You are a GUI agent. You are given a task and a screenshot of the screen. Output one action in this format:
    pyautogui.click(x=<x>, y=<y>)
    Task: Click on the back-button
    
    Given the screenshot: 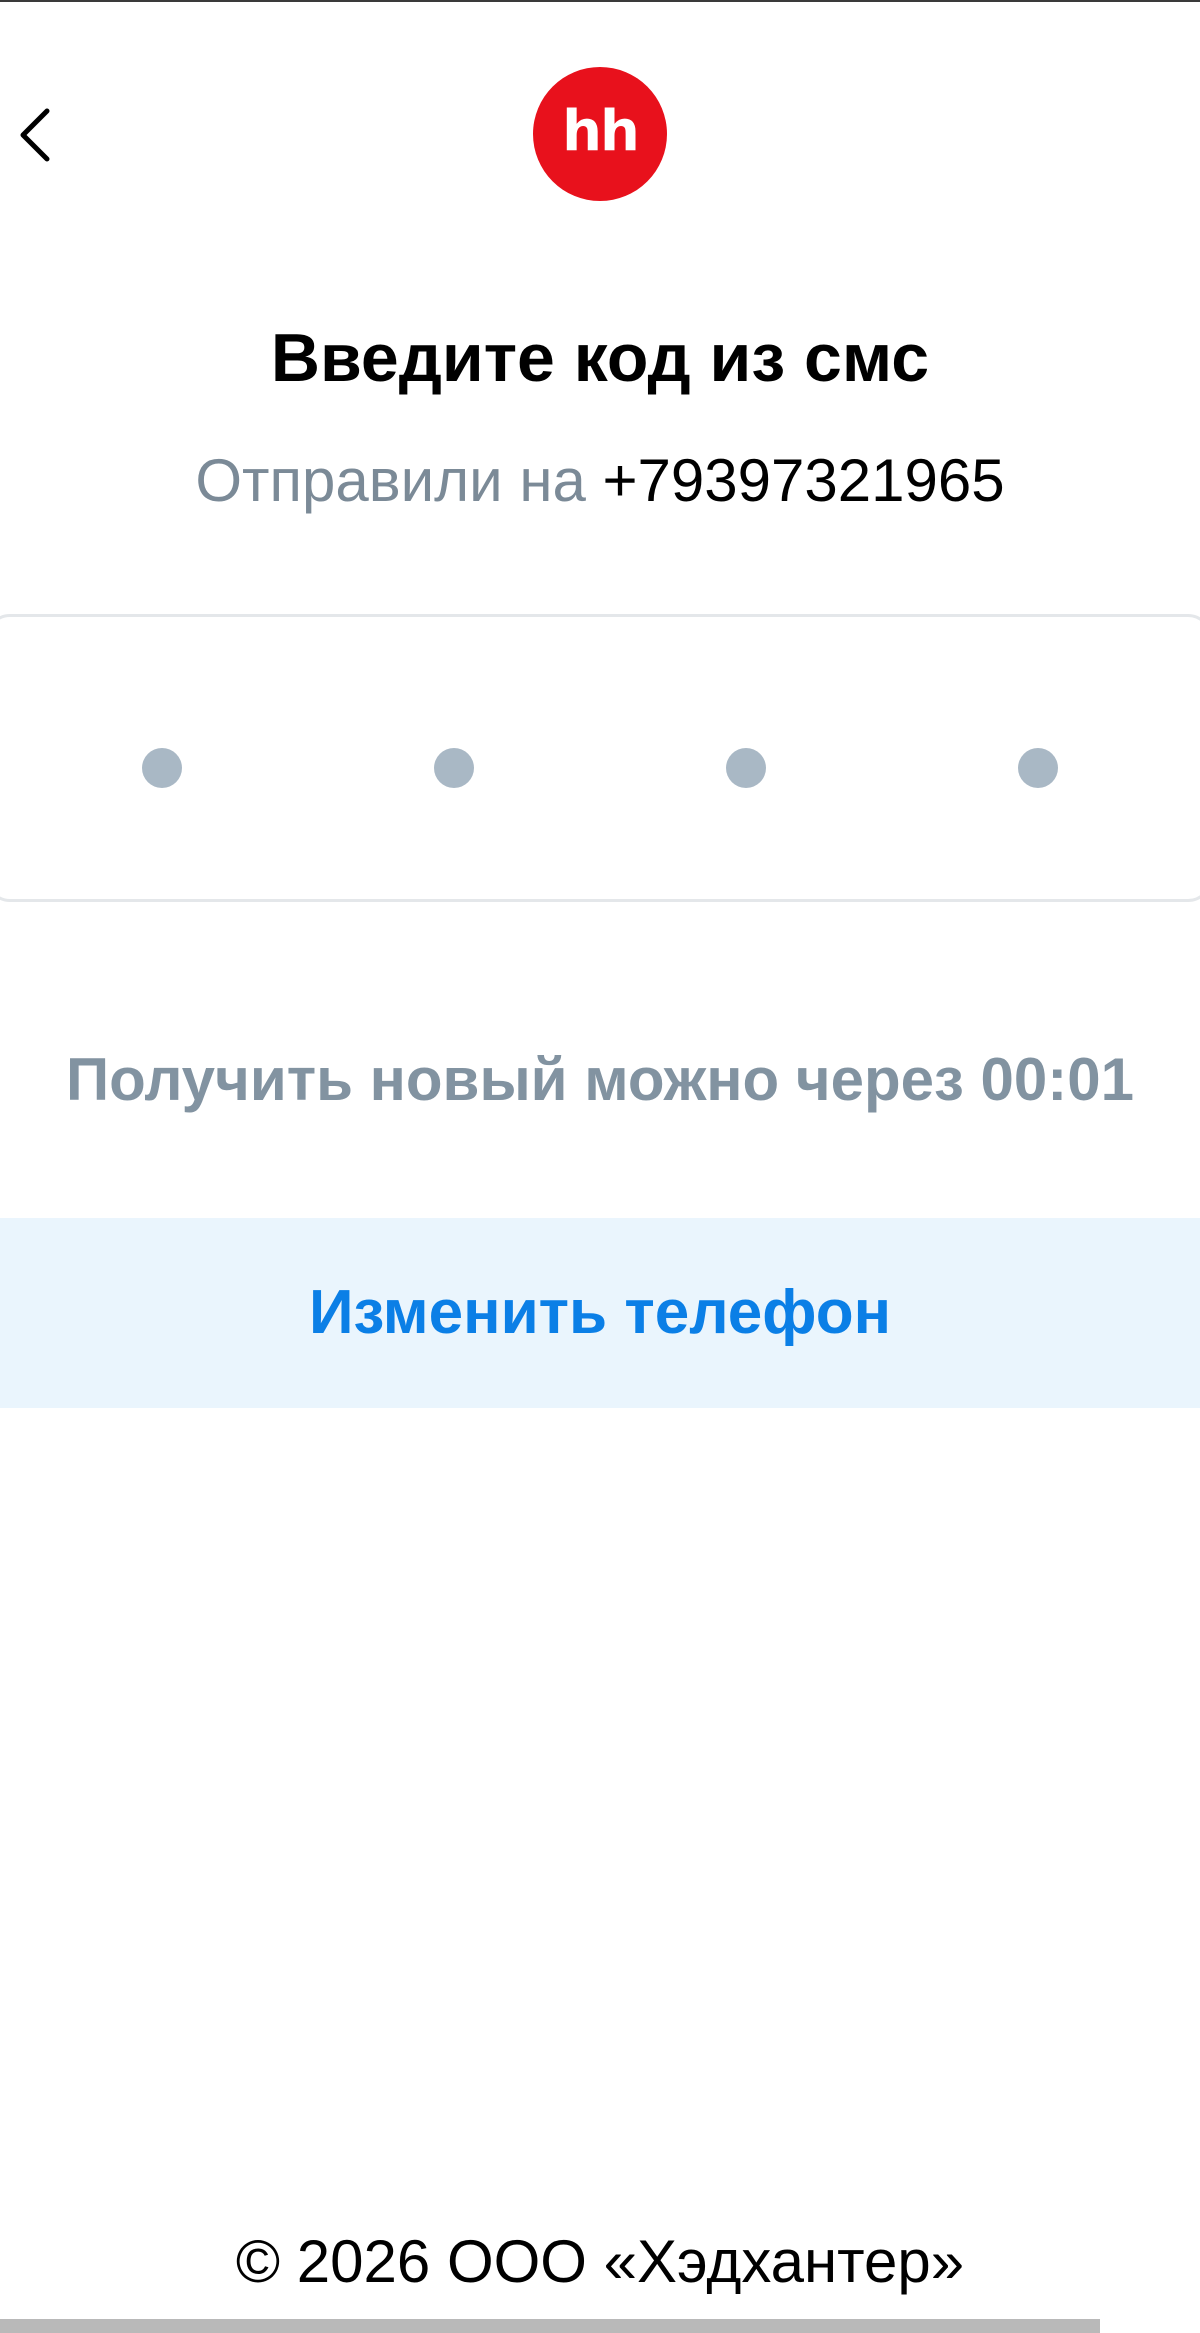 What is the action you would take?
    pyautogui.click(x=35, y=135)
    